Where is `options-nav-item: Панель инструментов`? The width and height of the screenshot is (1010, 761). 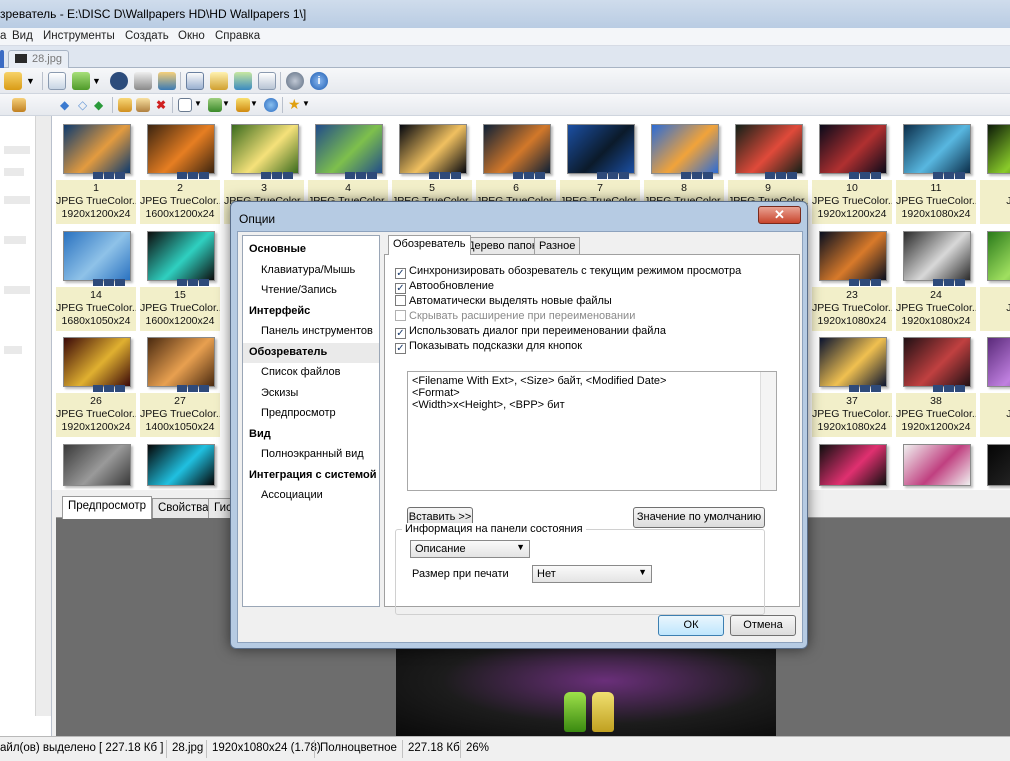 options-nav-item: Панель инструментов is located at coordinates (311, 332).